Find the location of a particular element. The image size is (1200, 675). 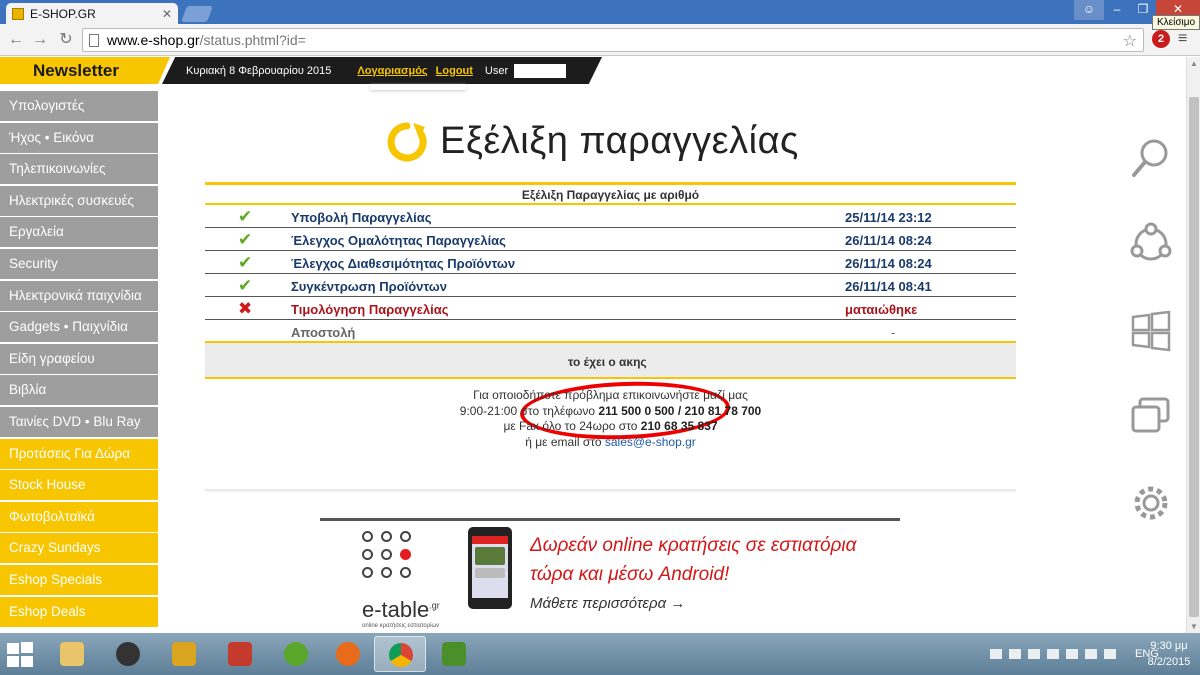

logo-subtitle: online κρατήσεις εστιατορίων is located at coordinates (401, 626).